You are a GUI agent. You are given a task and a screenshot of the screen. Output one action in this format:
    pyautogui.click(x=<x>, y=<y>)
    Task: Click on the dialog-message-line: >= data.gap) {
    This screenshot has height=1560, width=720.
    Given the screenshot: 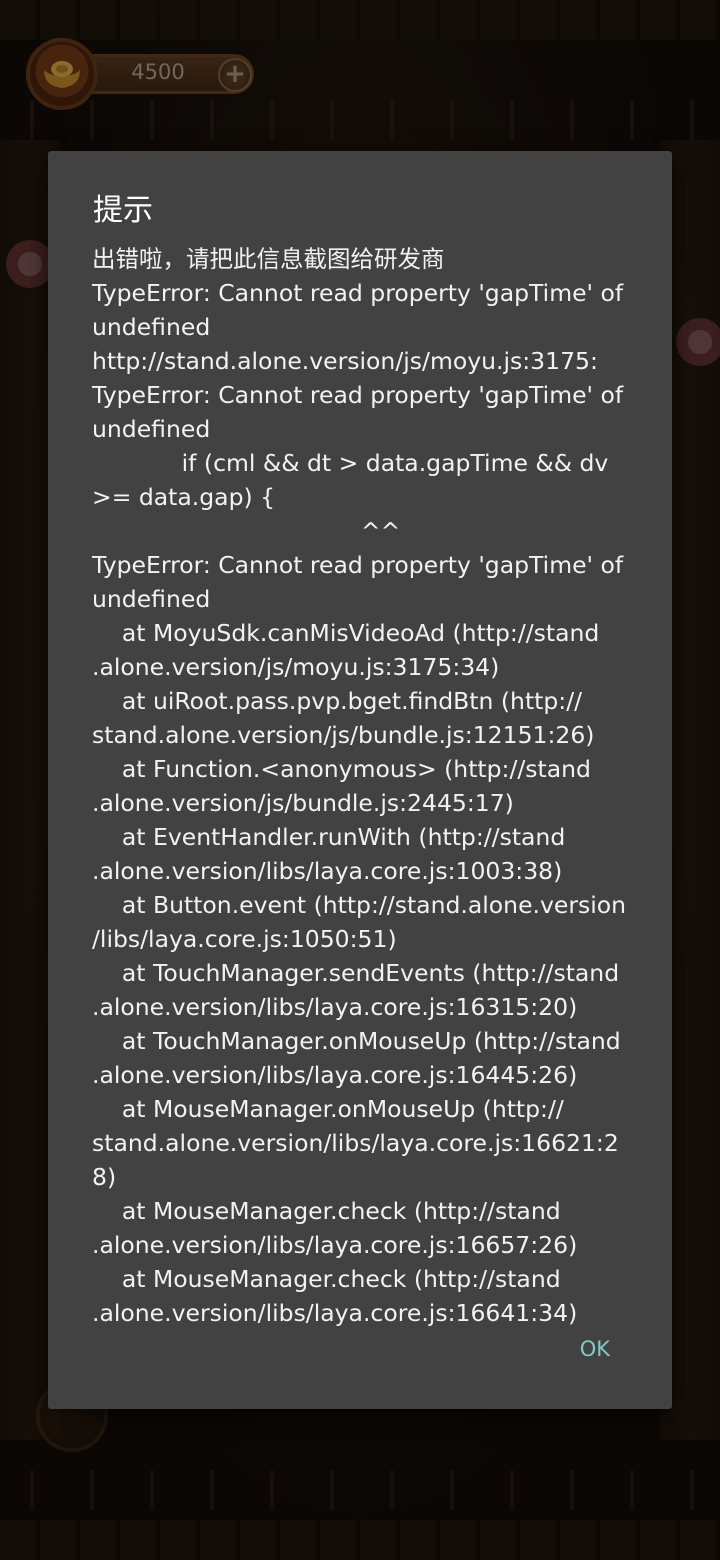 What is the action you would take?
    pyautogui.click(x=184, y=497)
    